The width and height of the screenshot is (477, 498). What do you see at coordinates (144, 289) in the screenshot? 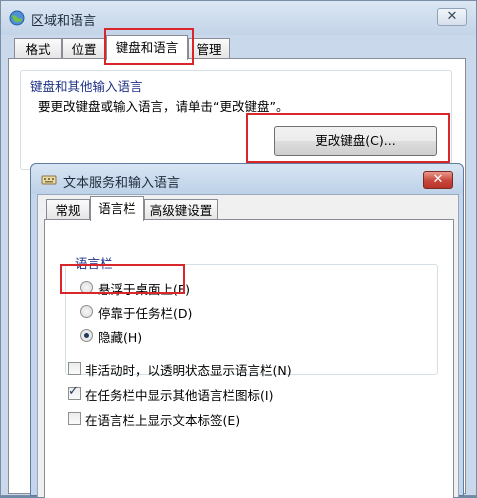
I see `radio-float-on-desktop-label: 悬浮于桌面上(F)` at bounding box center [144, 289].